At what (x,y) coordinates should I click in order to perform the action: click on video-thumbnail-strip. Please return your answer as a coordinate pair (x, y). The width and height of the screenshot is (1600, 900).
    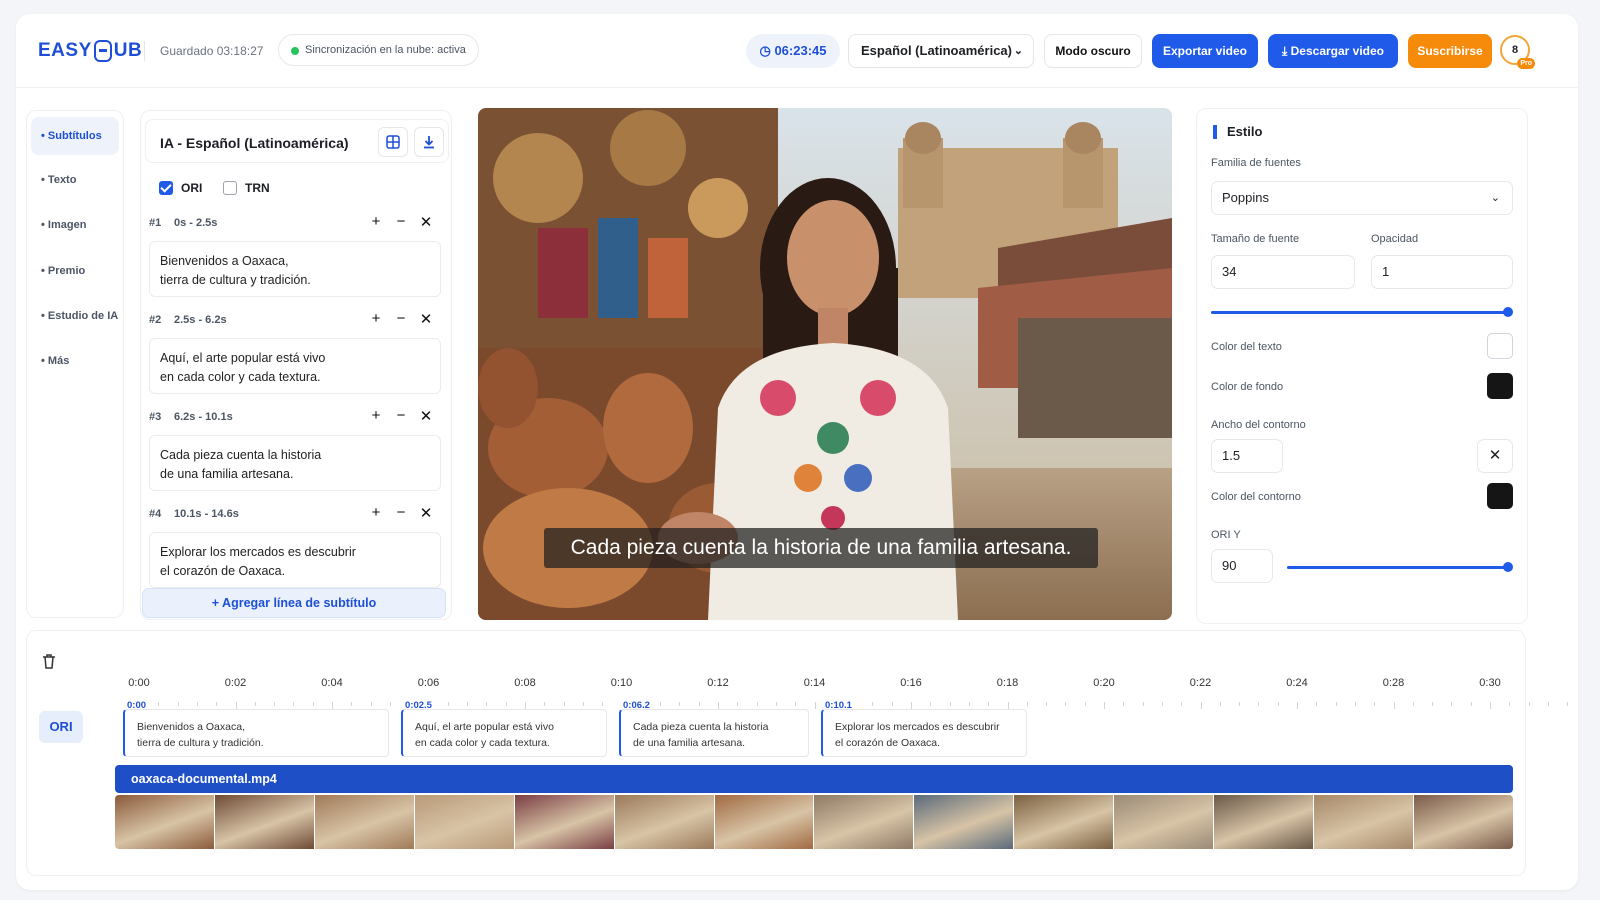
    Looking at the image, I should click on (814, 822).